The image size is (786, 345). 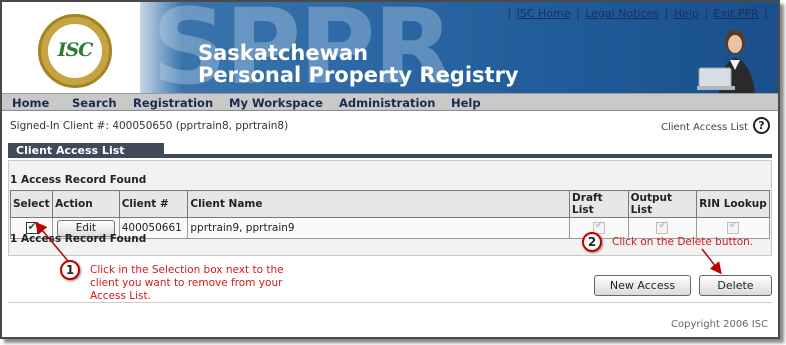 I want to click on person-with-laptop-image, so click(x=726, y=61).